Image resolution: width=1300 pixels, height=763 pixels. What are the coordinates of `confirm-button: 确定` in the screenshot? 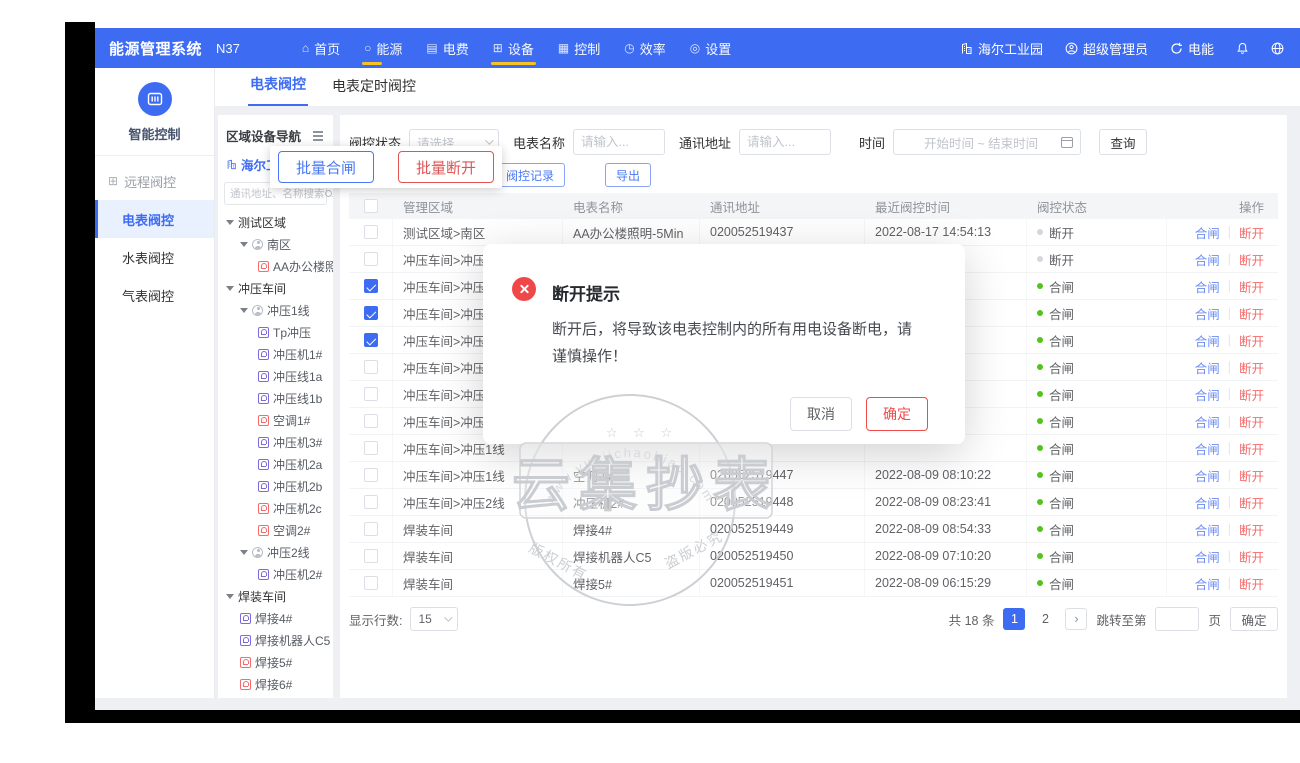 It's located at (897, 414).